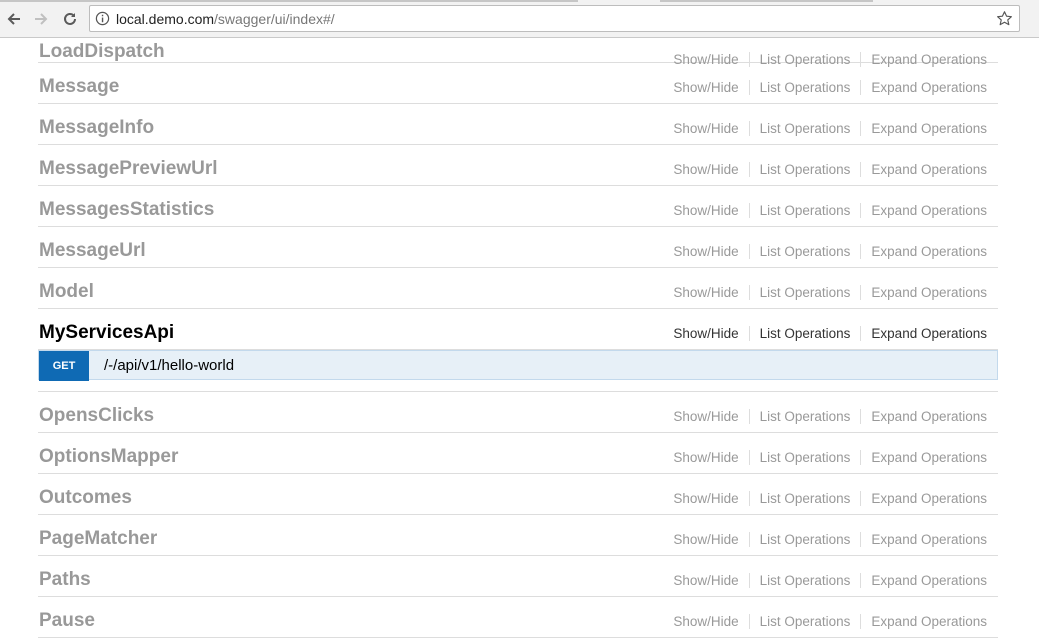 The image size is (1039, 638). Describe the element at coordinates (65, 580) in the screenshot. I see `resource-name: Paths` at that location.